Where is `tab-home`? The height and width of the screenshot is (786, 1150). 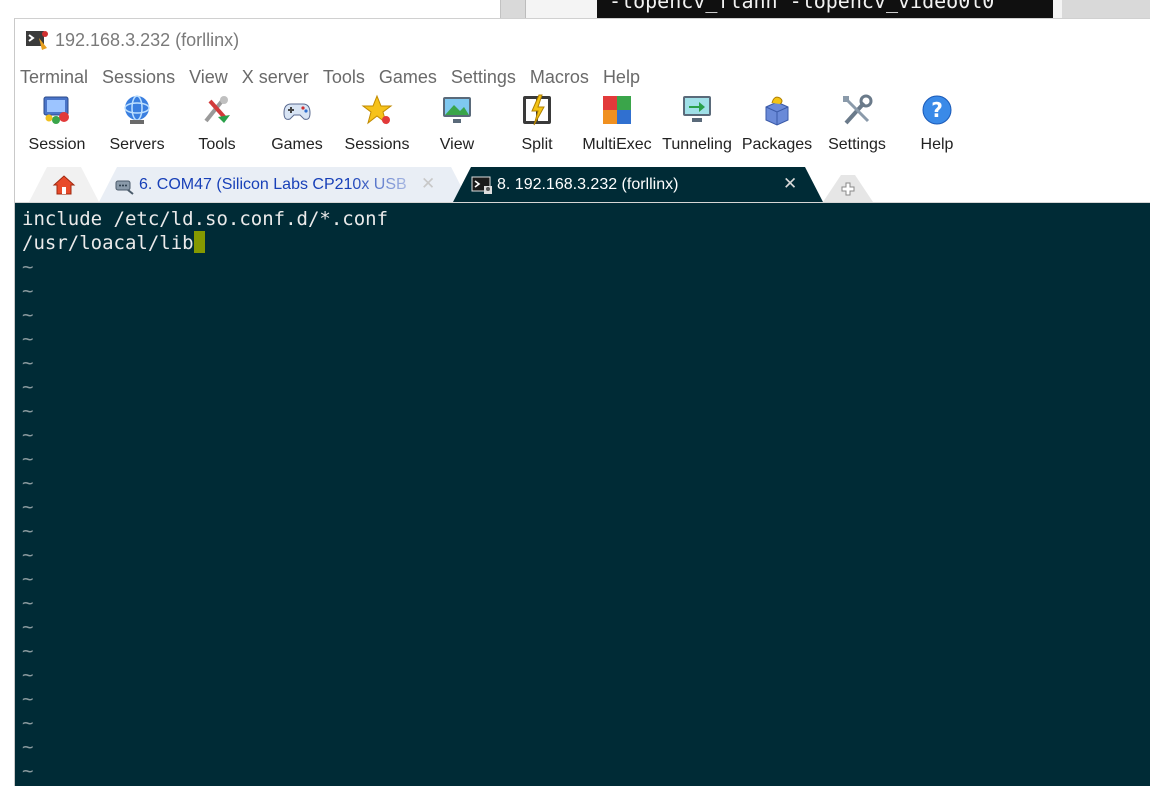
tab-home is located at coordinates (64, 184).